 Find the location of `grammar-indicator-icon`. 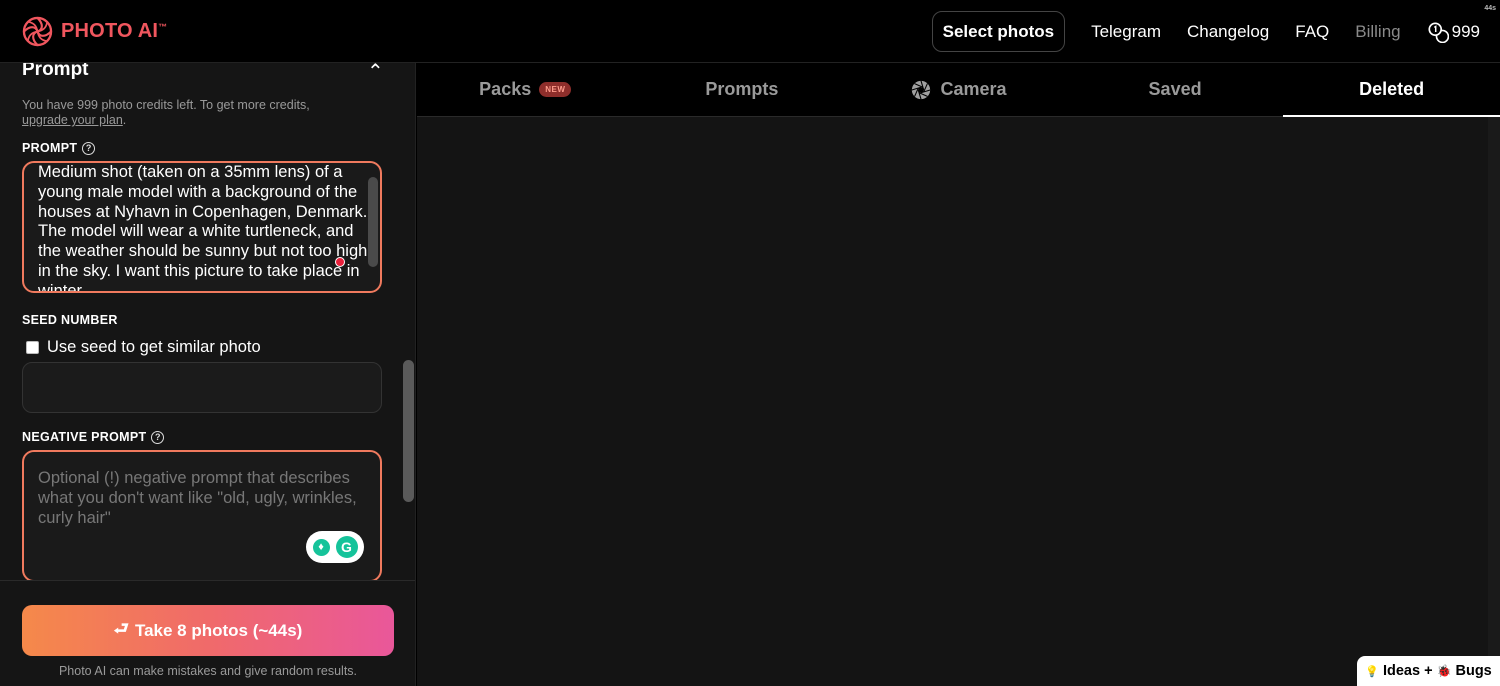

grammar-indicator-icon is located at coordinates (340, 262).